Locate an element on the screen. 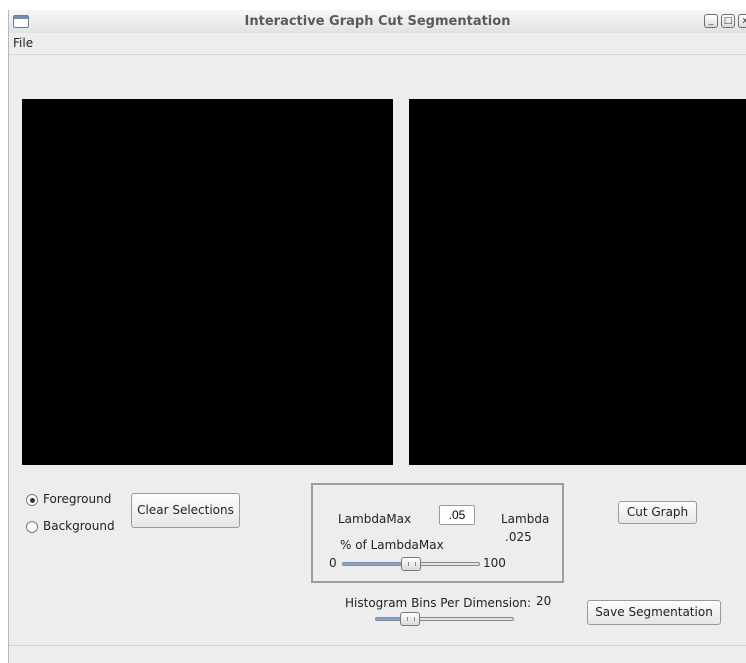 This screenshot has width=746, height=663. percent-of-lambdamax-label: % of LambdaMax is located at coordinates (392, 545).